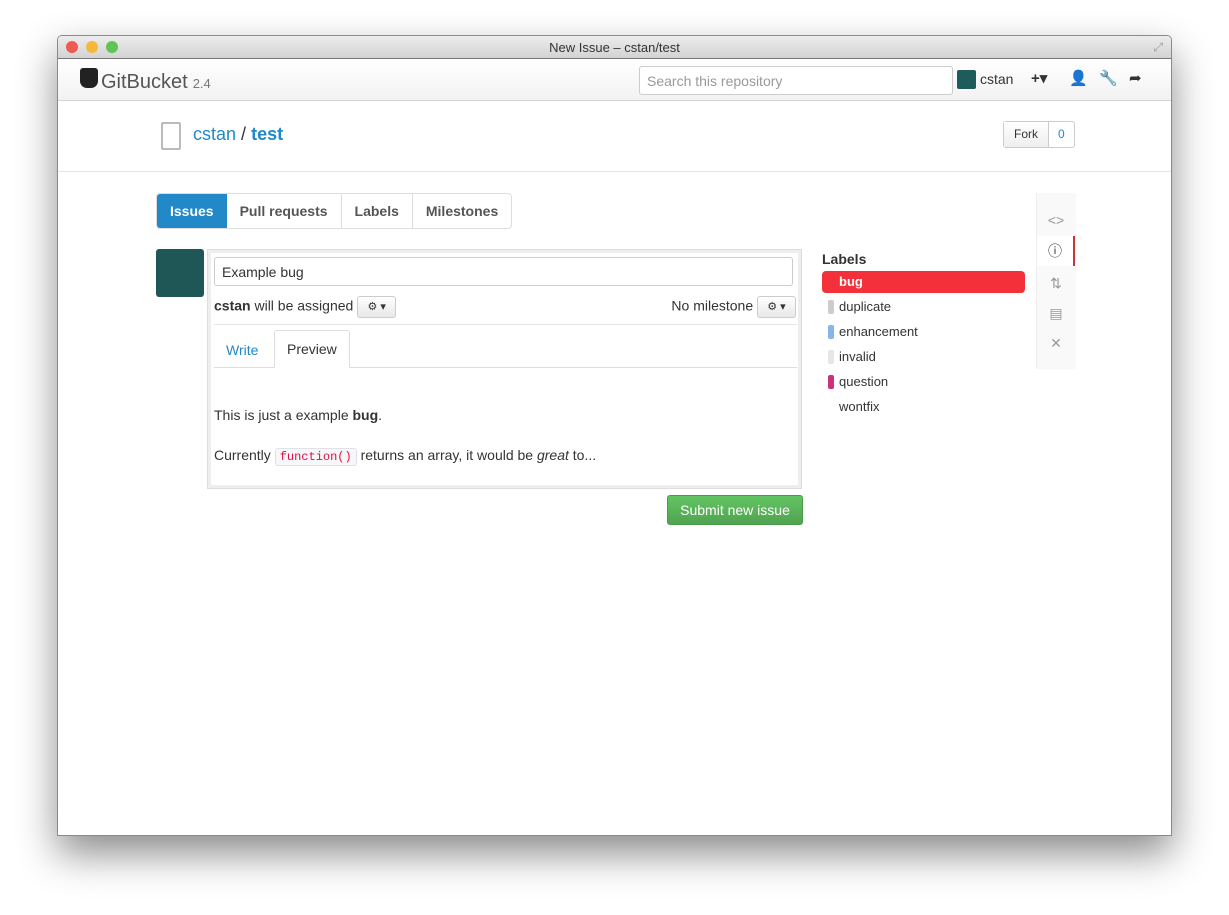 The image size is (1229, 915). What do you see at coordinates (923, 357) in the screenshot?
I see `label-invalid: invalid` at bounding box center [923, 357].